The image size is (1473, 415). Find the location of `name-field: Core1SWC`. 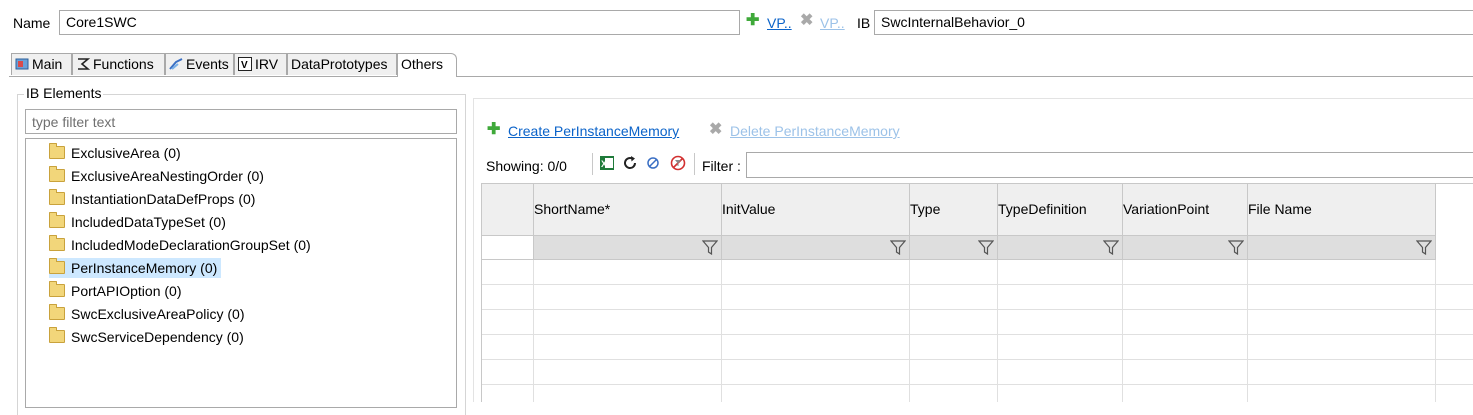

name-field: Core1SWC is located at coordinates (399, 22).